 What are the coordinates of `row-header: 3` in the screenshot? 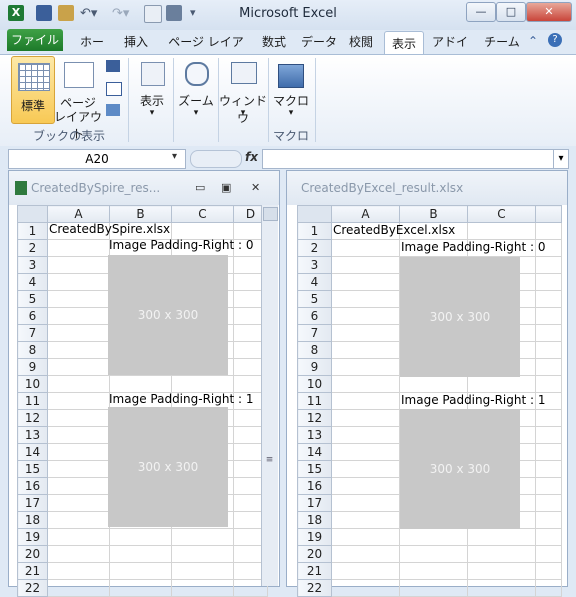 It's located at (32, 265).